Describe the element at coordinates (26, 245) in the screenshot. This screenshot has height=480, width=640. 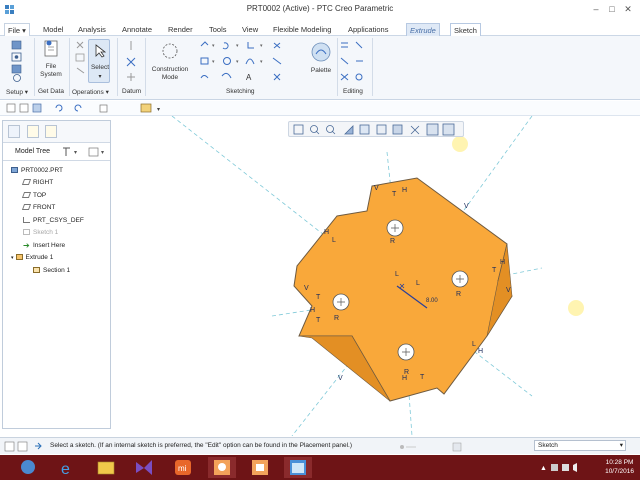
I see `insert-arrow-icon: ➔` at that location.